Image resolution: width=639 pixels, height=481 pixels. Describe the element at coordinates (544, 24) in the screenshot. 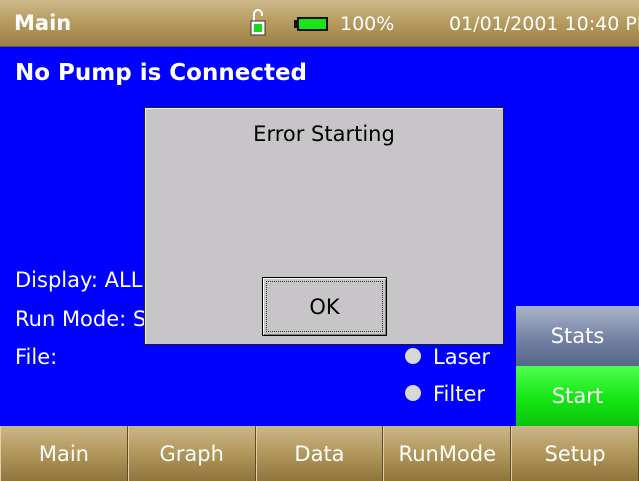

I see `date-time: 01/01/2001 10:40 PM` at that location.